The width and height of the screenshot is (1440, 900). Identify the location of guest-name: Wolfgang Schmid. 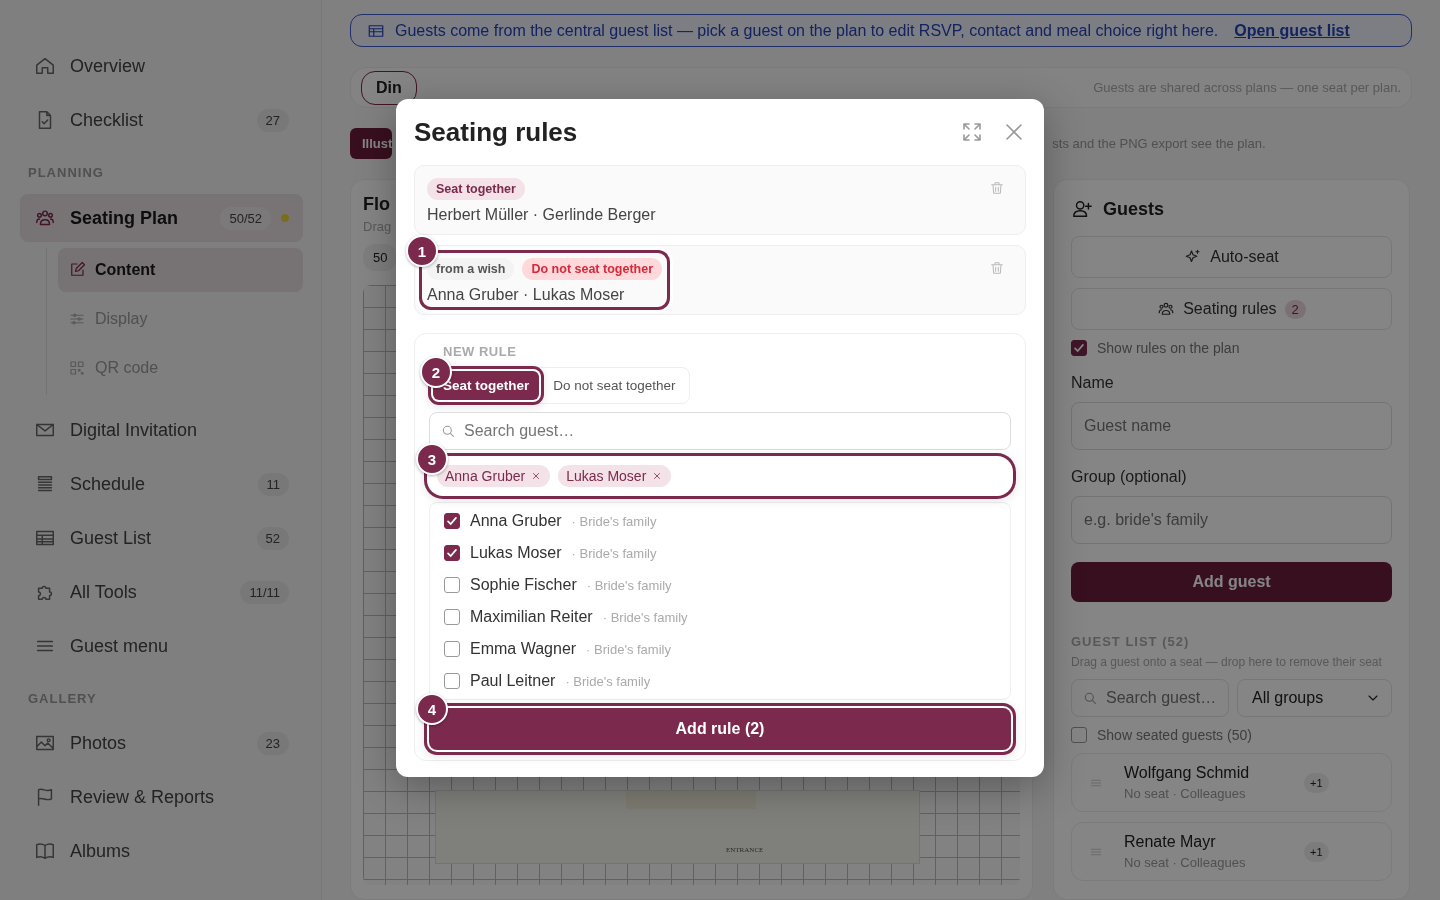
(1187, 773).